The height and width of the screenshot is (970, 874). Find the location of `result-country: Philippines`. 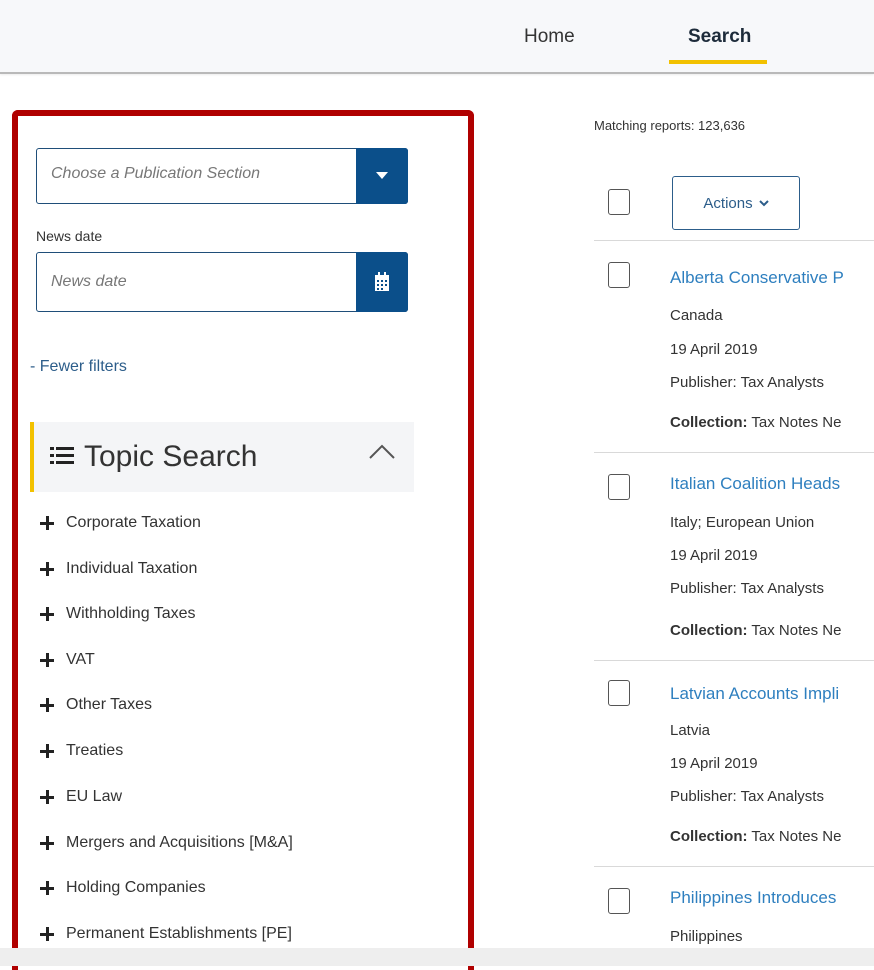

result-country: Philippines is located at coordinates (706, 936).